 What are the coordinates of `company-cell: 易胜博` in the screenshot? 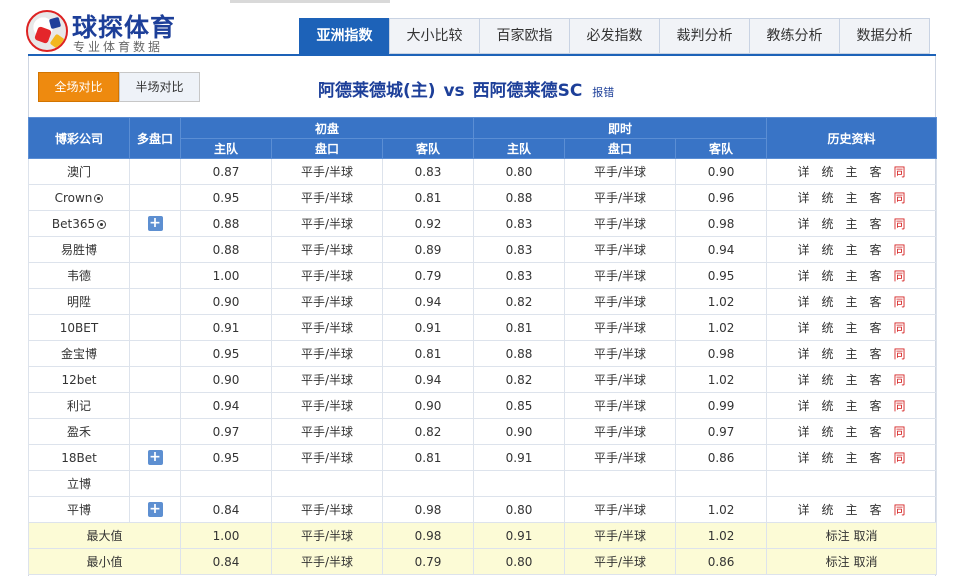 It's located at (79, 249).